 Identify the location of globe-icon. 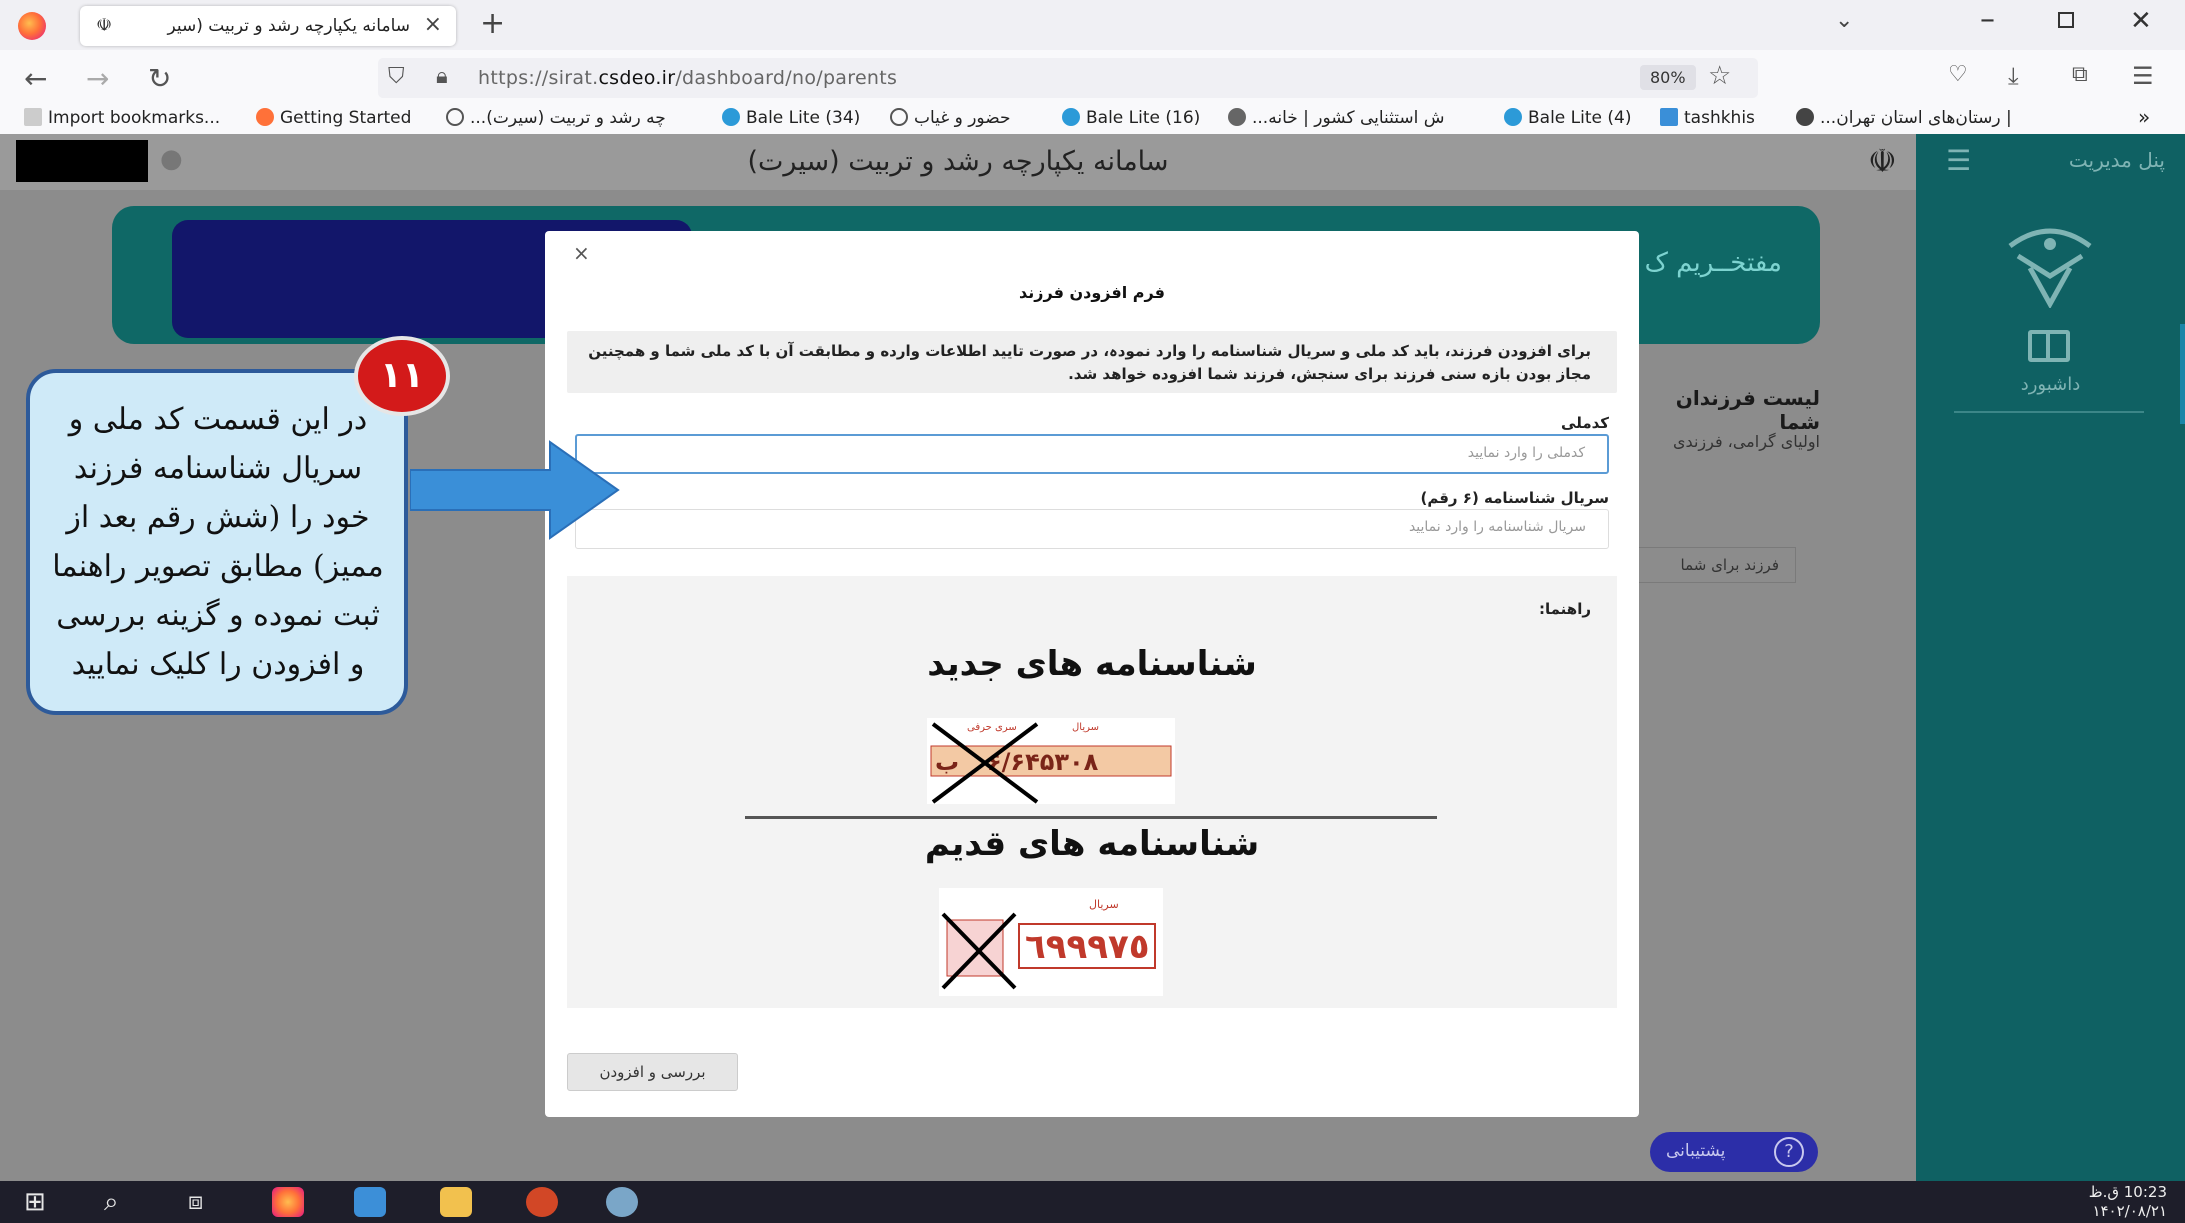
(455, 117).